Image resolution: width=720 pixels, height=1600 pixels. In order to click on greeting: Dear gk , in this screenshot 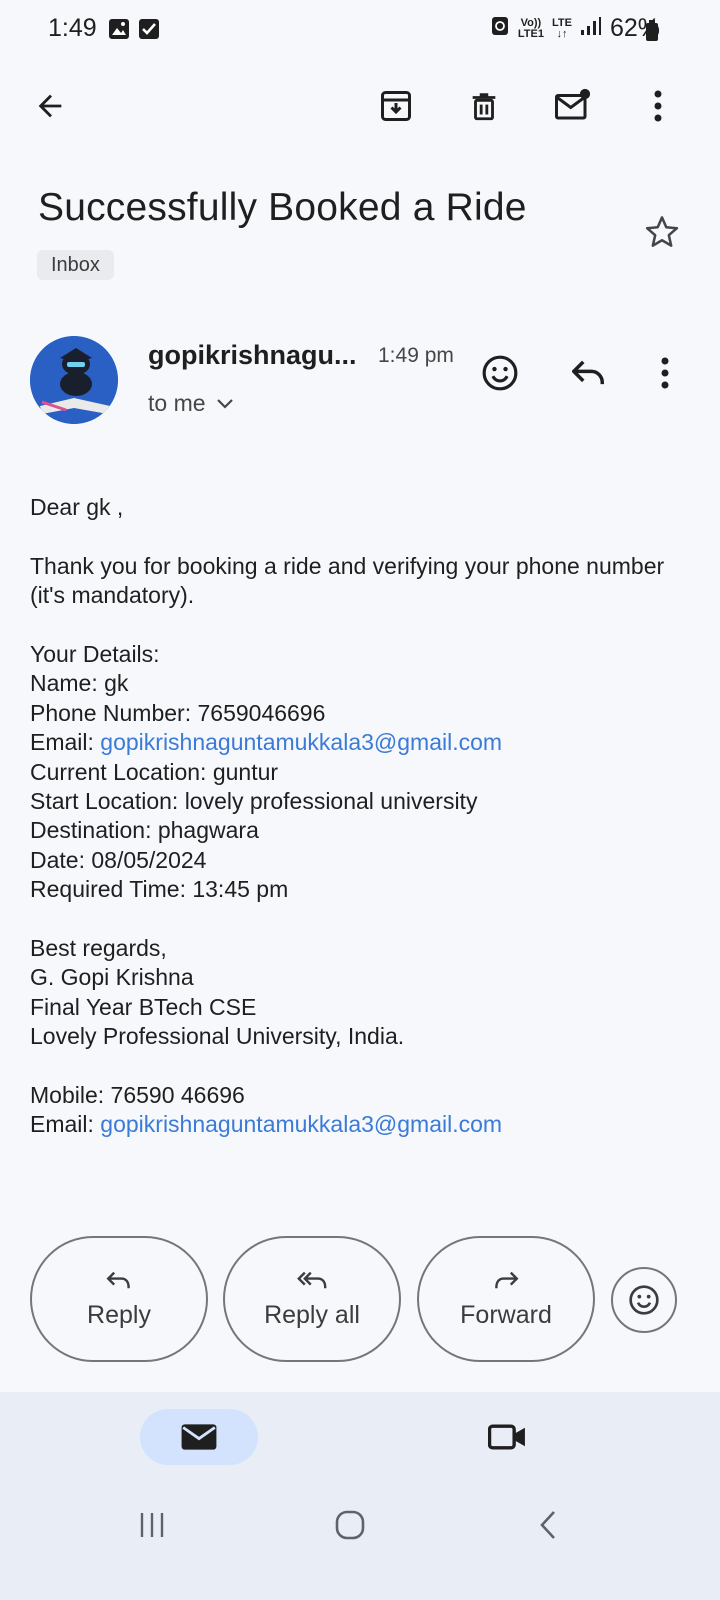, I will do `click(77, 507)`.